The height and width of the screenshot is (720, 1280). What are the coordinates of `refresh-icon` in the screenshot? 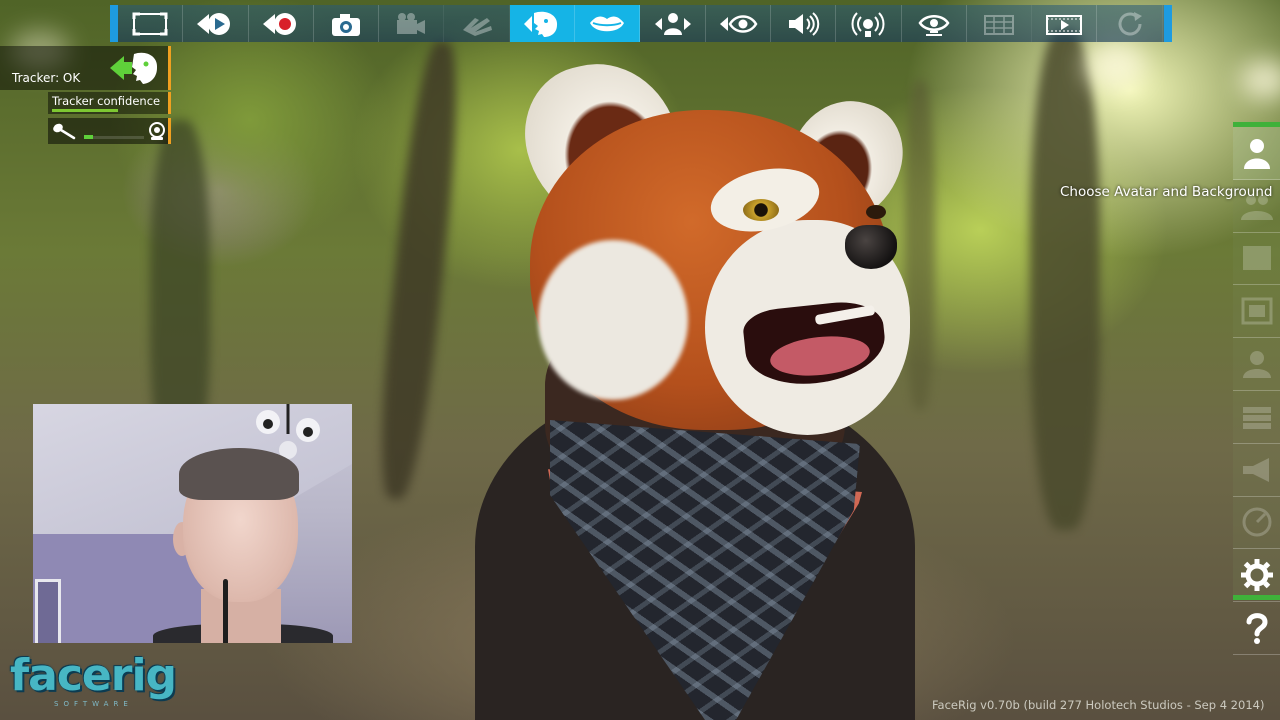 It's located at (1130, 23).